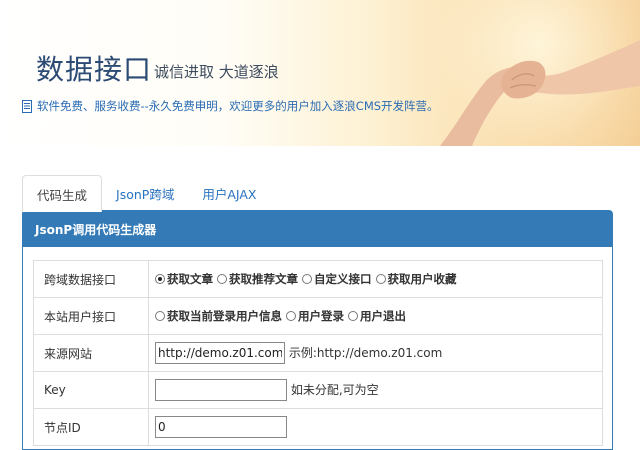  What do you see at coordinates (540, 93) in the screenshot?
I see `holding-hands-image` at bounding box center [540, 93].